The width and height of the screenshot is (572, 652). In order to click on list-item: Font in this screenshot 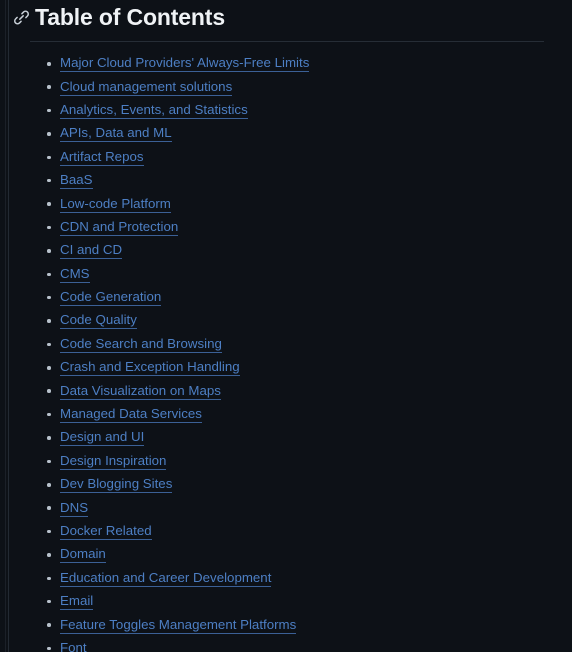, I will do `click(286, 644)`.